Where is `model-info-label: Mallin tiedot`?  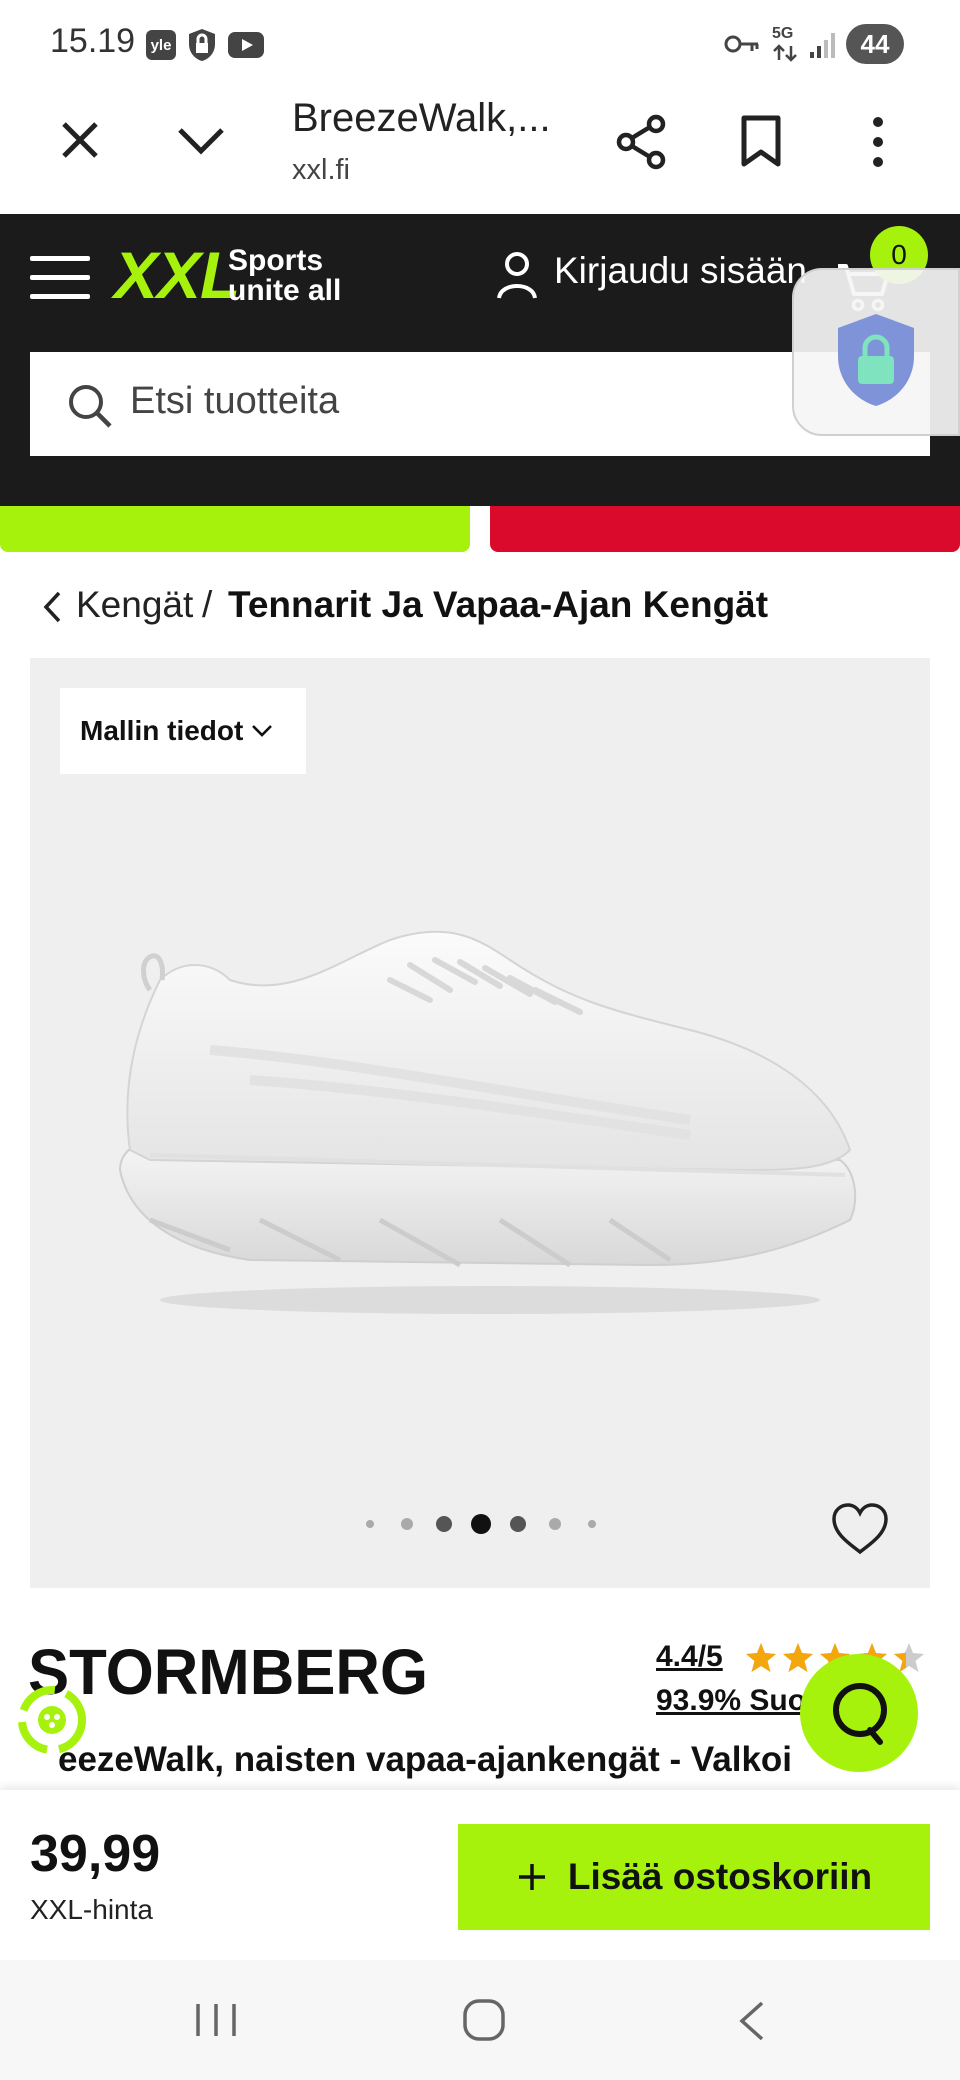
model-info-label: Mallin tiedot is located at coordinates (162, 730).